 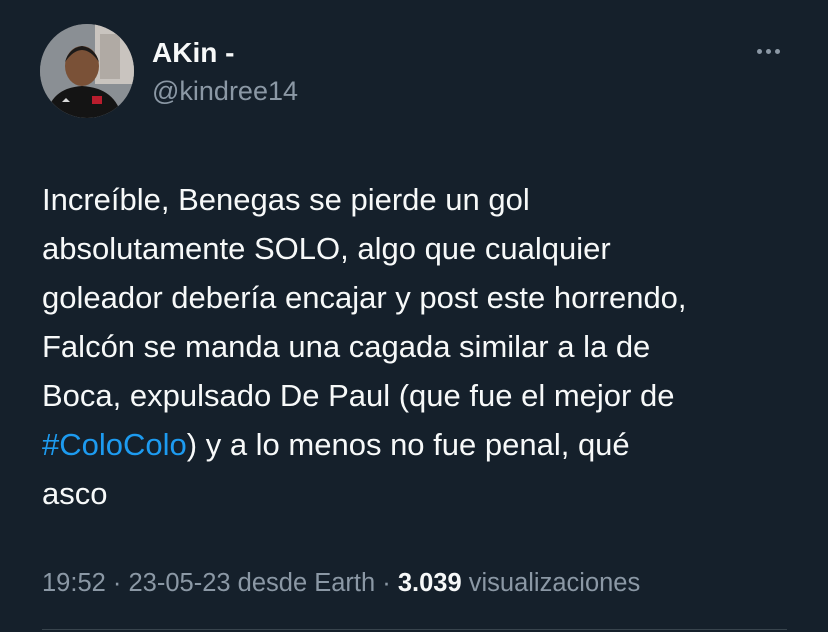 I want to click on views-label: visualizaciones, so click(x=551, y=583).